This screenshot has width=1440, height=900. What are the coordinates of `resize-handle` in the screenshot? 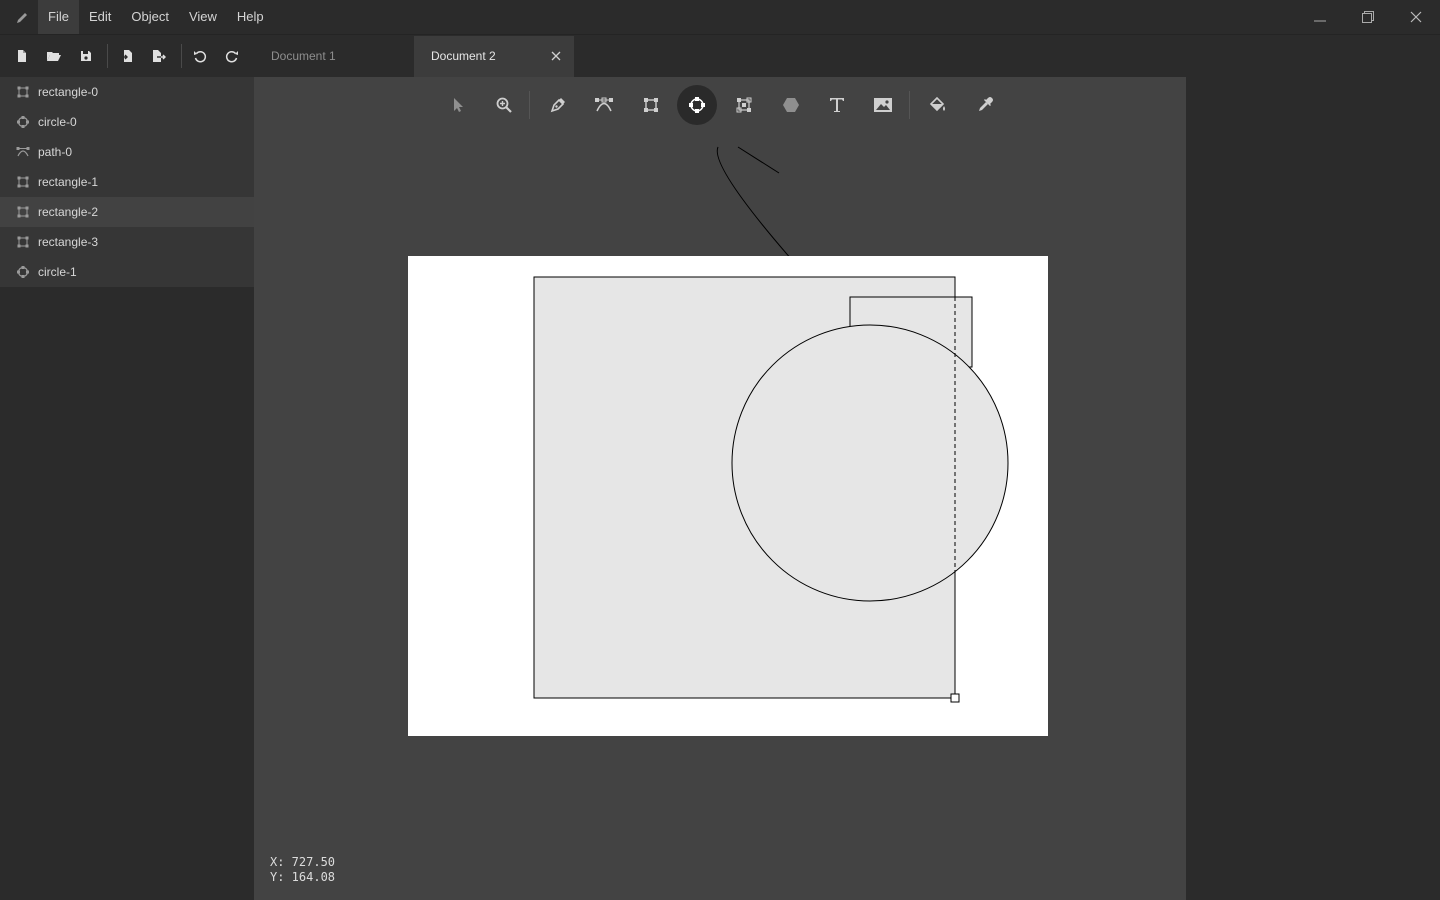 It's located at (955, 698).